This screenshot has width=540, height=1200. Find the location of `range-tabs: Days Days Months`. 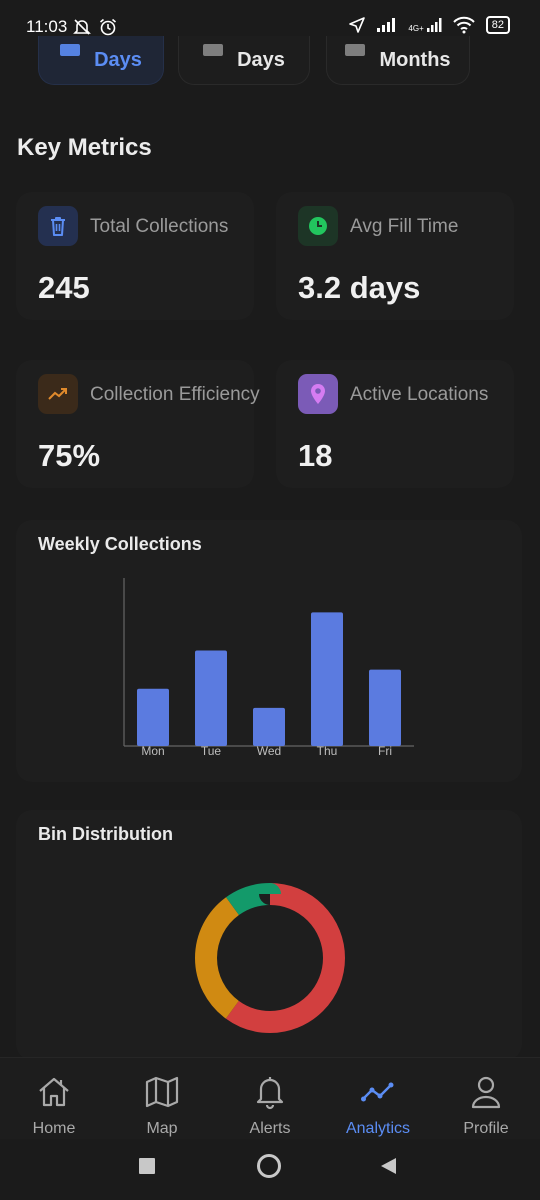

range-tabs: Days Days Months is located at coordinates (273, 61).